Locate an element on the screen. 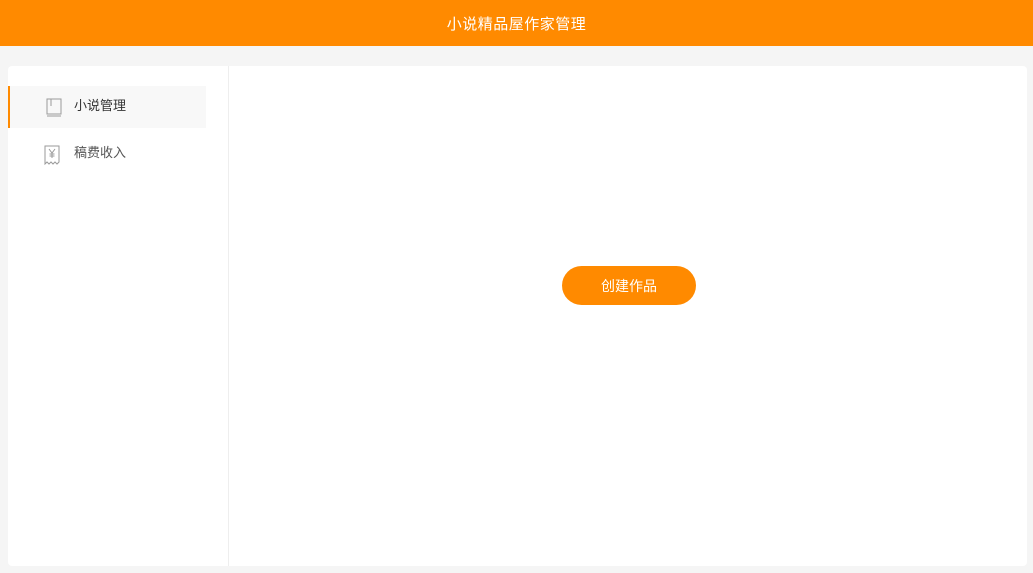 The height and width of the screenshot is (573, 1033). top-header-bar: 小说精品屋作家管理 is located at coordinates (516, 23).